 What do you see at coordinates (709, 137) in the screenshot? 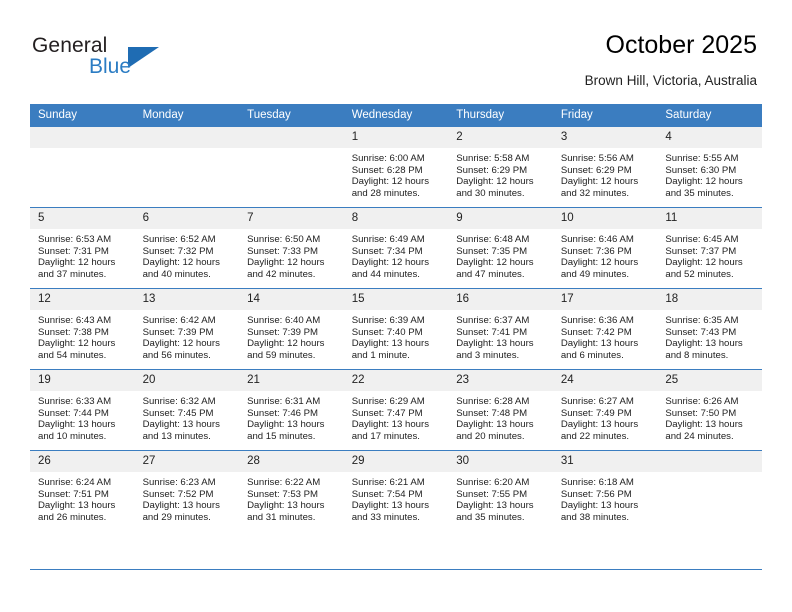
I see `day-number: 4` at bounding box center [709, 137].